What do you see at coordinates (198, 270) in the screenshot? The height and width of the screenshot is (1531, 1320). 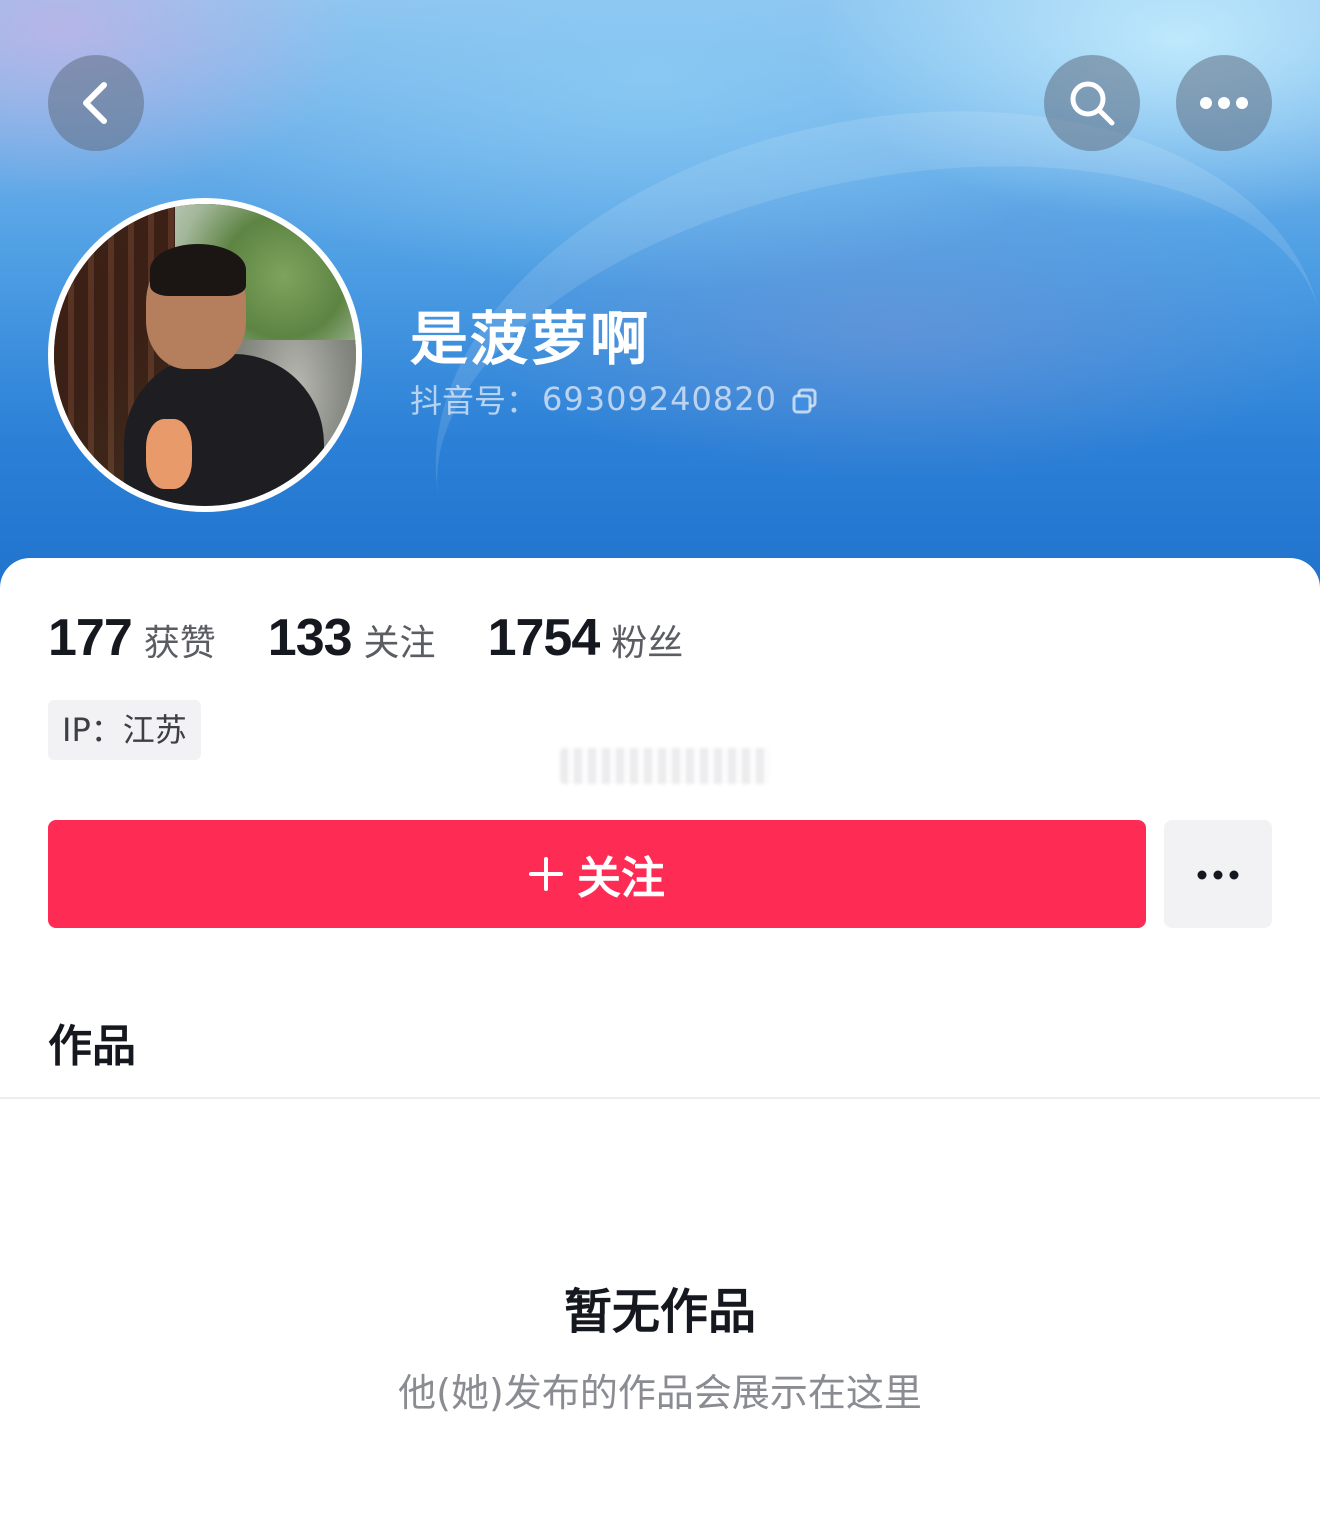 I see `avatar-person-hair` at bounding box center [198, 270].